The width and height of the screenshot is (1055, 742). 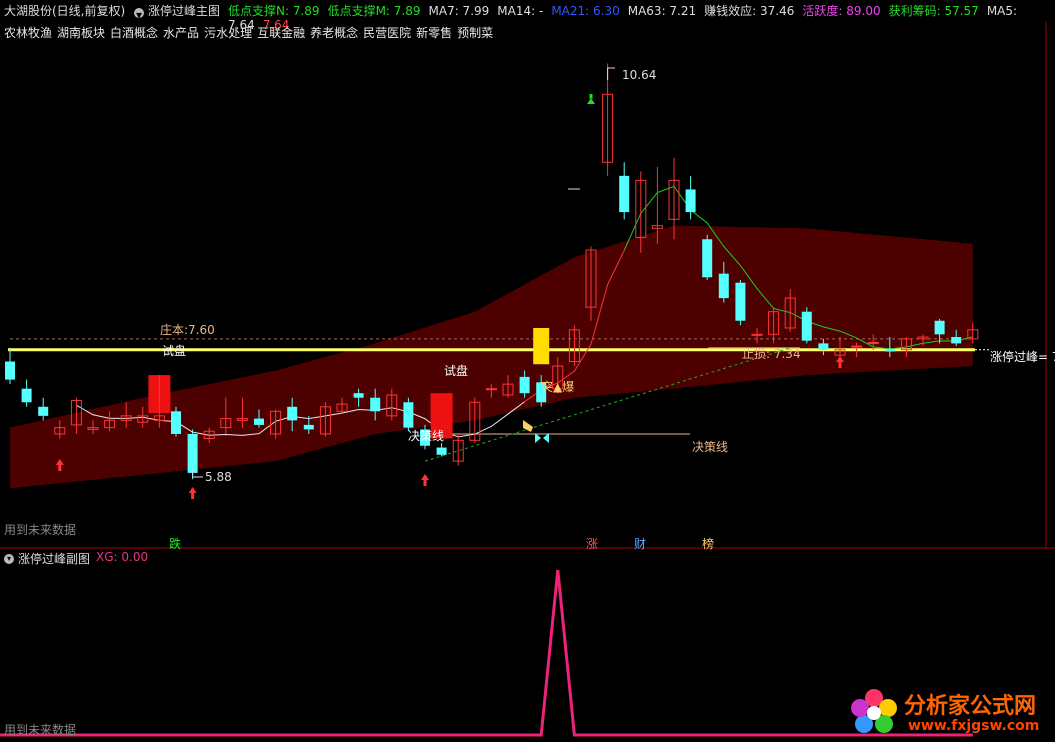 I want to click on future-data-main: 用到未来数据, so click(x=40, y=530).